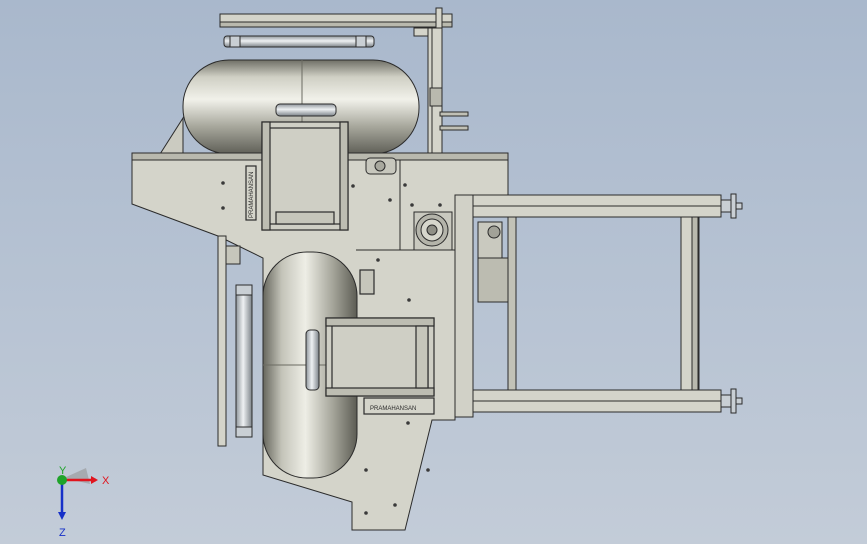 Image resolution: width=867 pixels, height=544 pixels. I want to click on vertical-post, so click(441, 93).